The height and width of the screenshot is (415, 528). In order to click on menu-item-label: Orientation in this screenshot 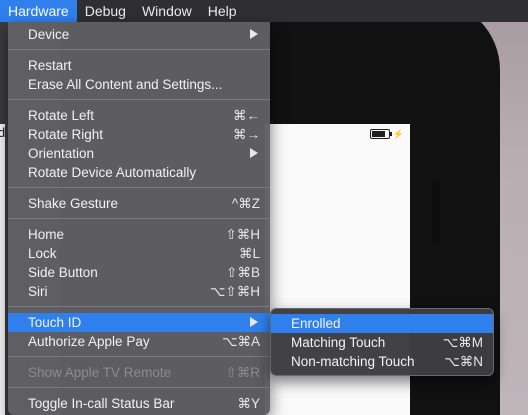, I will do `click(61, 153)`.